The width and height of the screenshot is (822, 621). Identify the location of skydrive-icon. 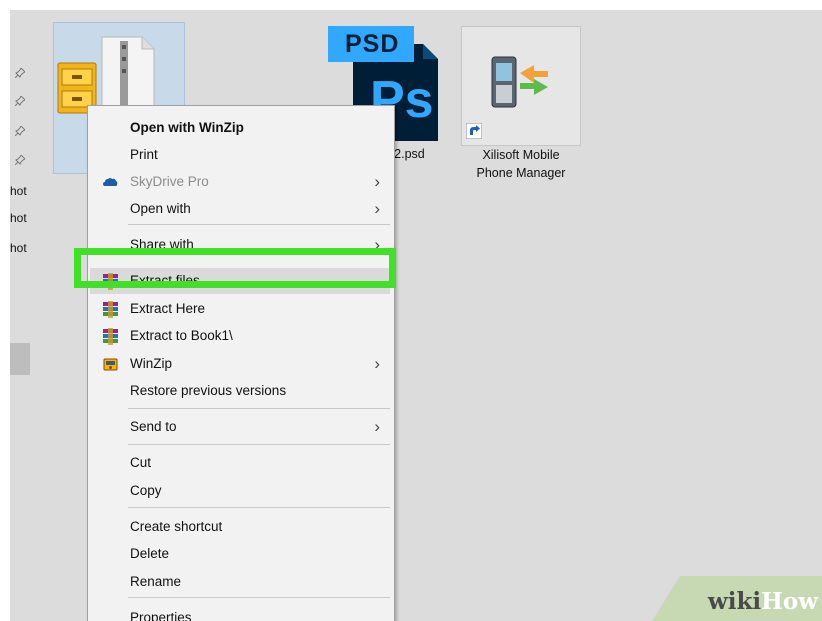
(110, 182).